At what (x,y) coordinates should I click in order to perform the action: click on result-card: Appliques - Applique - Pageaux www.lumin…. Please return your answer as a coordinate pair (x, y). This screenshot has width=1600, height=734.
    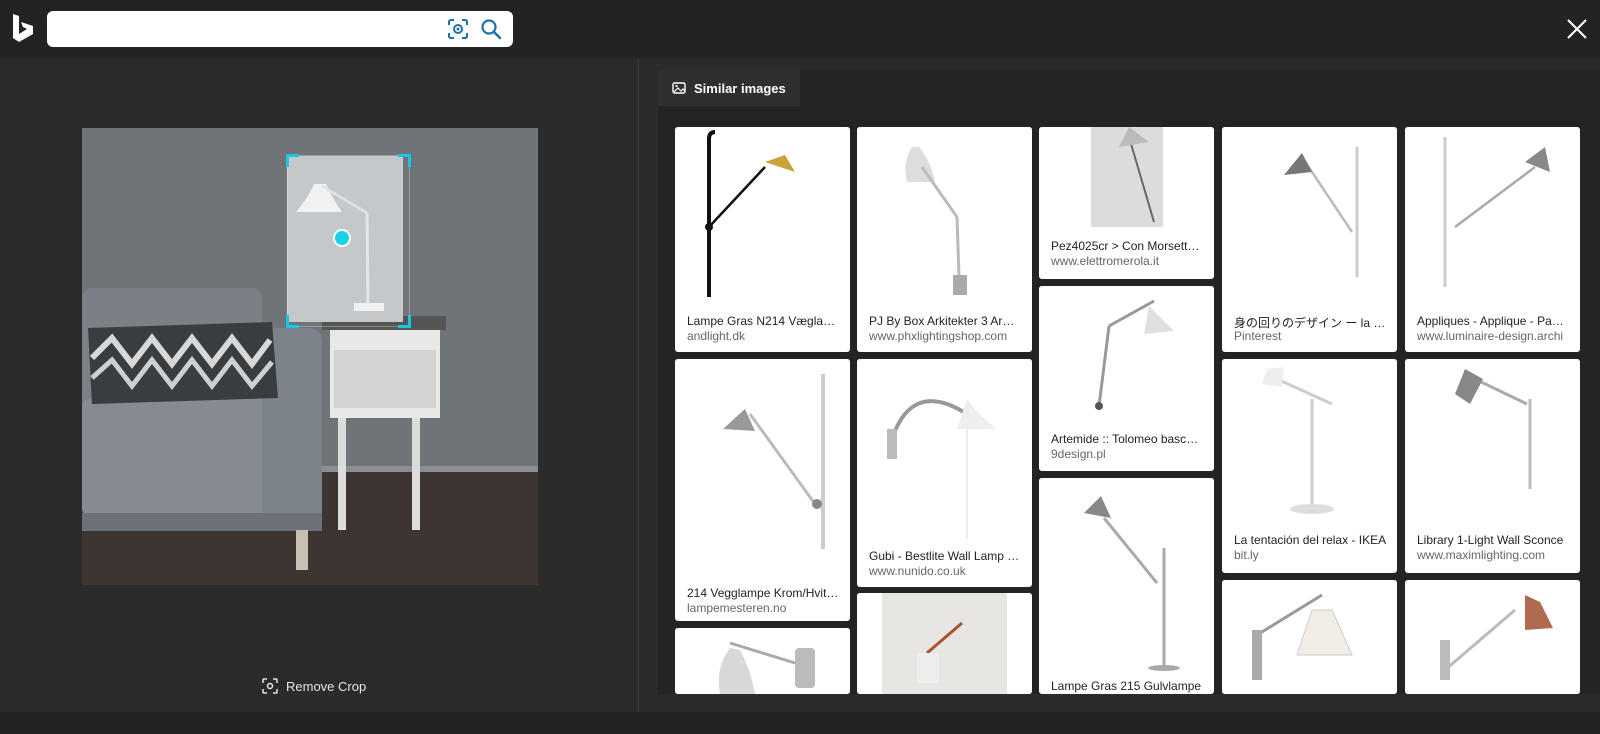
    Looking at the image, I should click on (1492, 239).